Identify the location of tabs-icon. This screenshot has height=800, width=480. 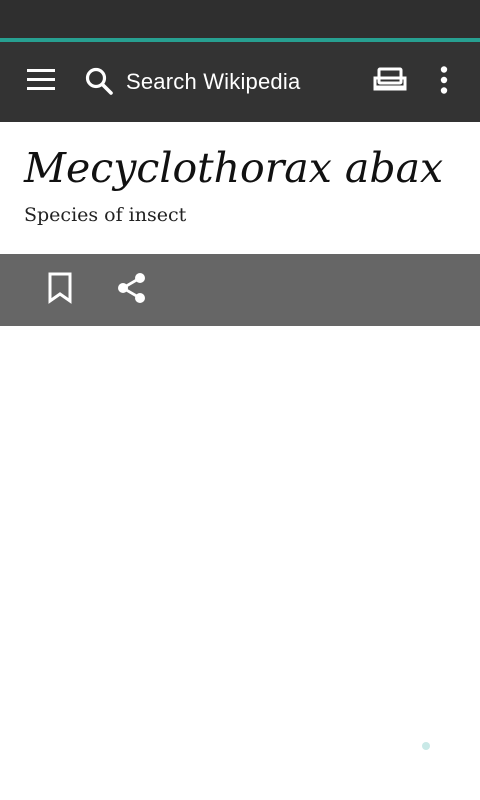
(390, 82).